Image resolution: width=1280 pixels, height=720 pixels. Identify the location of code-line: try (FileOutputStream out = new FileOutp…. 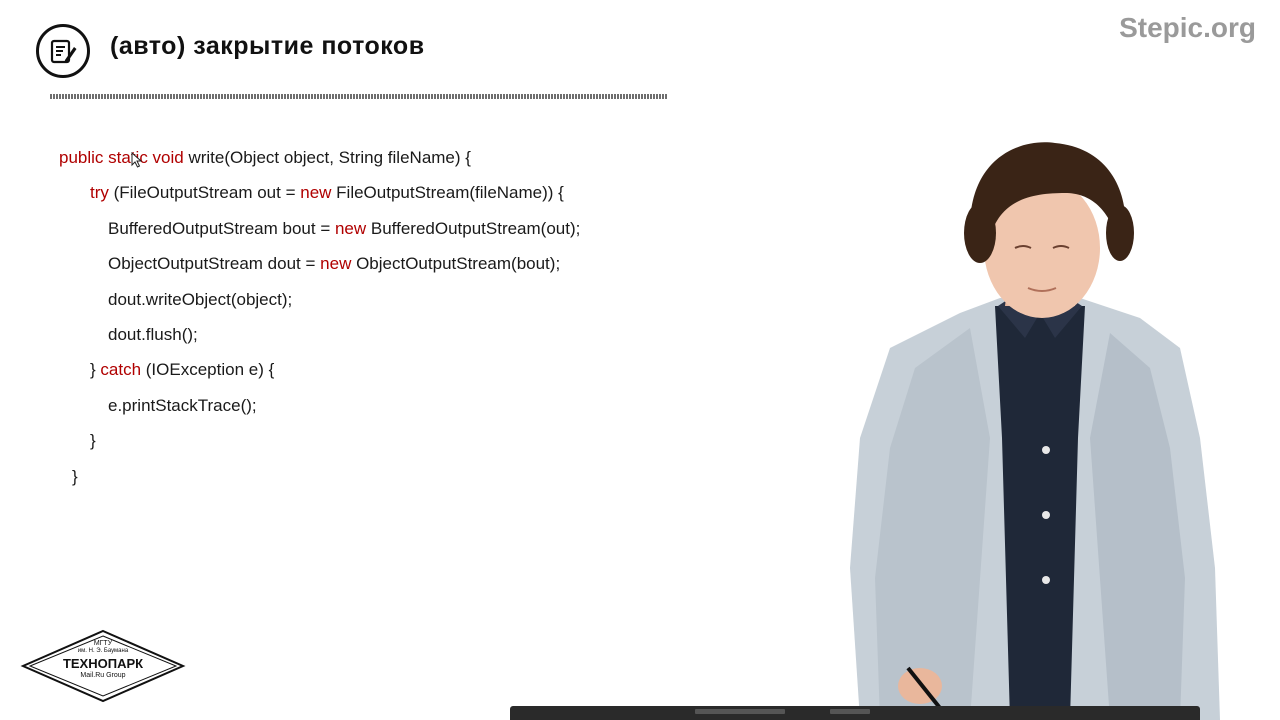
(327, 193).